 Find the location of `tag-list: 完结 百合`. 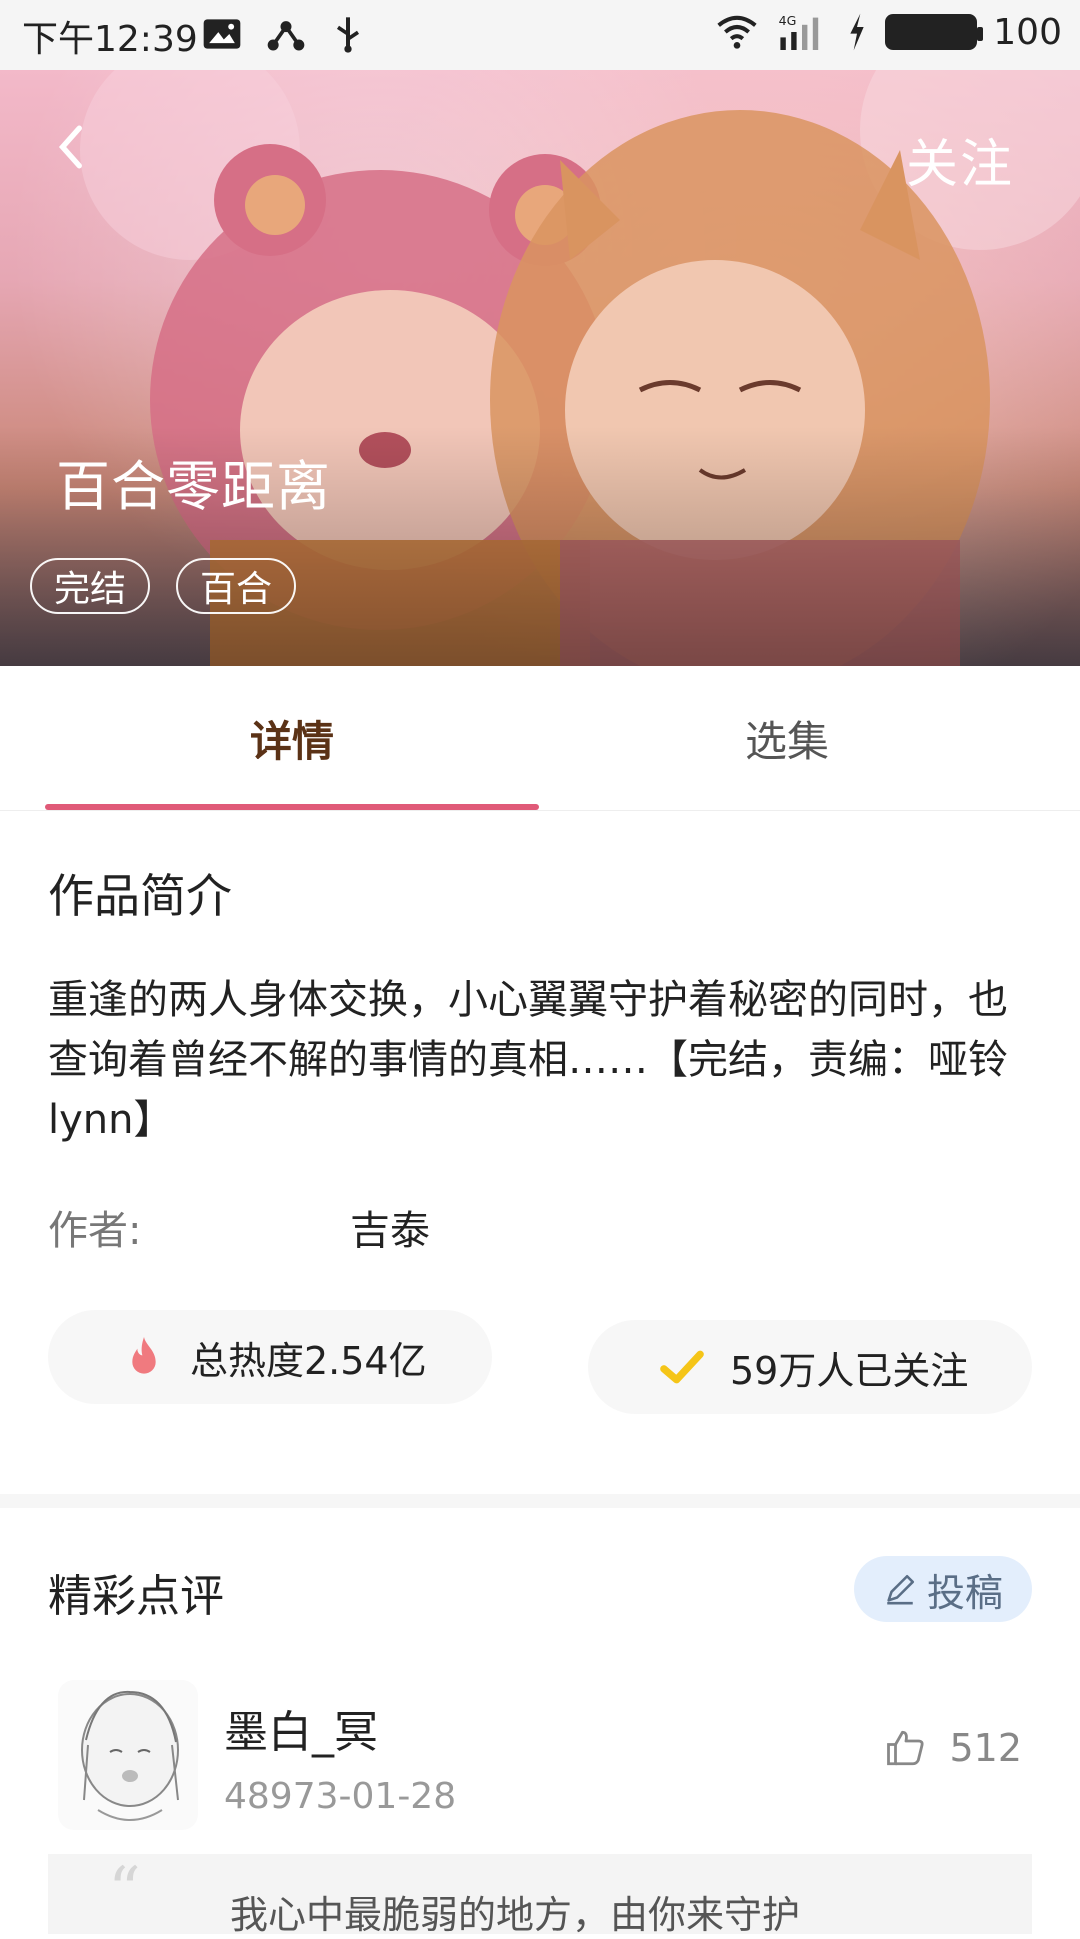

tag-list: 完结 百合 is located at coordinates (163, 586).